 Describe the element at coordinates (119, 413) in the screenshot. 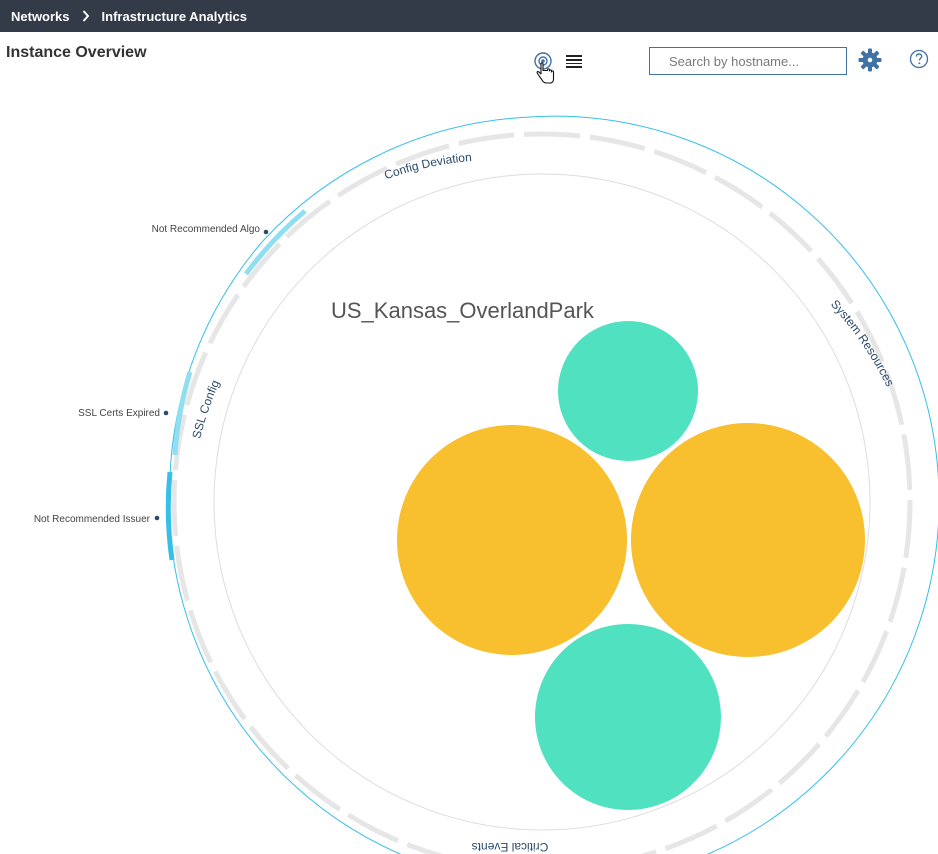

I see `svg-text: SSL Certs Expired` at that location.